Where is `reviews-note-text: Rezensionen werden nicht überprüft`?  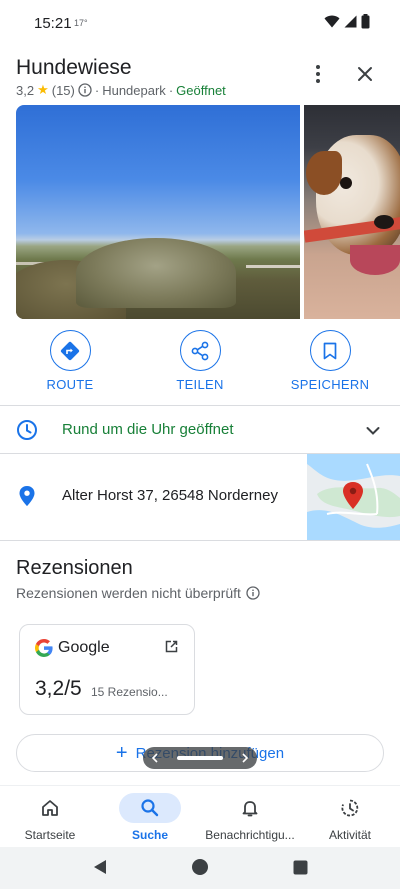
reviews-note-text: Rezensionen werden nicht überprüft is located at coordinates (128, 593).